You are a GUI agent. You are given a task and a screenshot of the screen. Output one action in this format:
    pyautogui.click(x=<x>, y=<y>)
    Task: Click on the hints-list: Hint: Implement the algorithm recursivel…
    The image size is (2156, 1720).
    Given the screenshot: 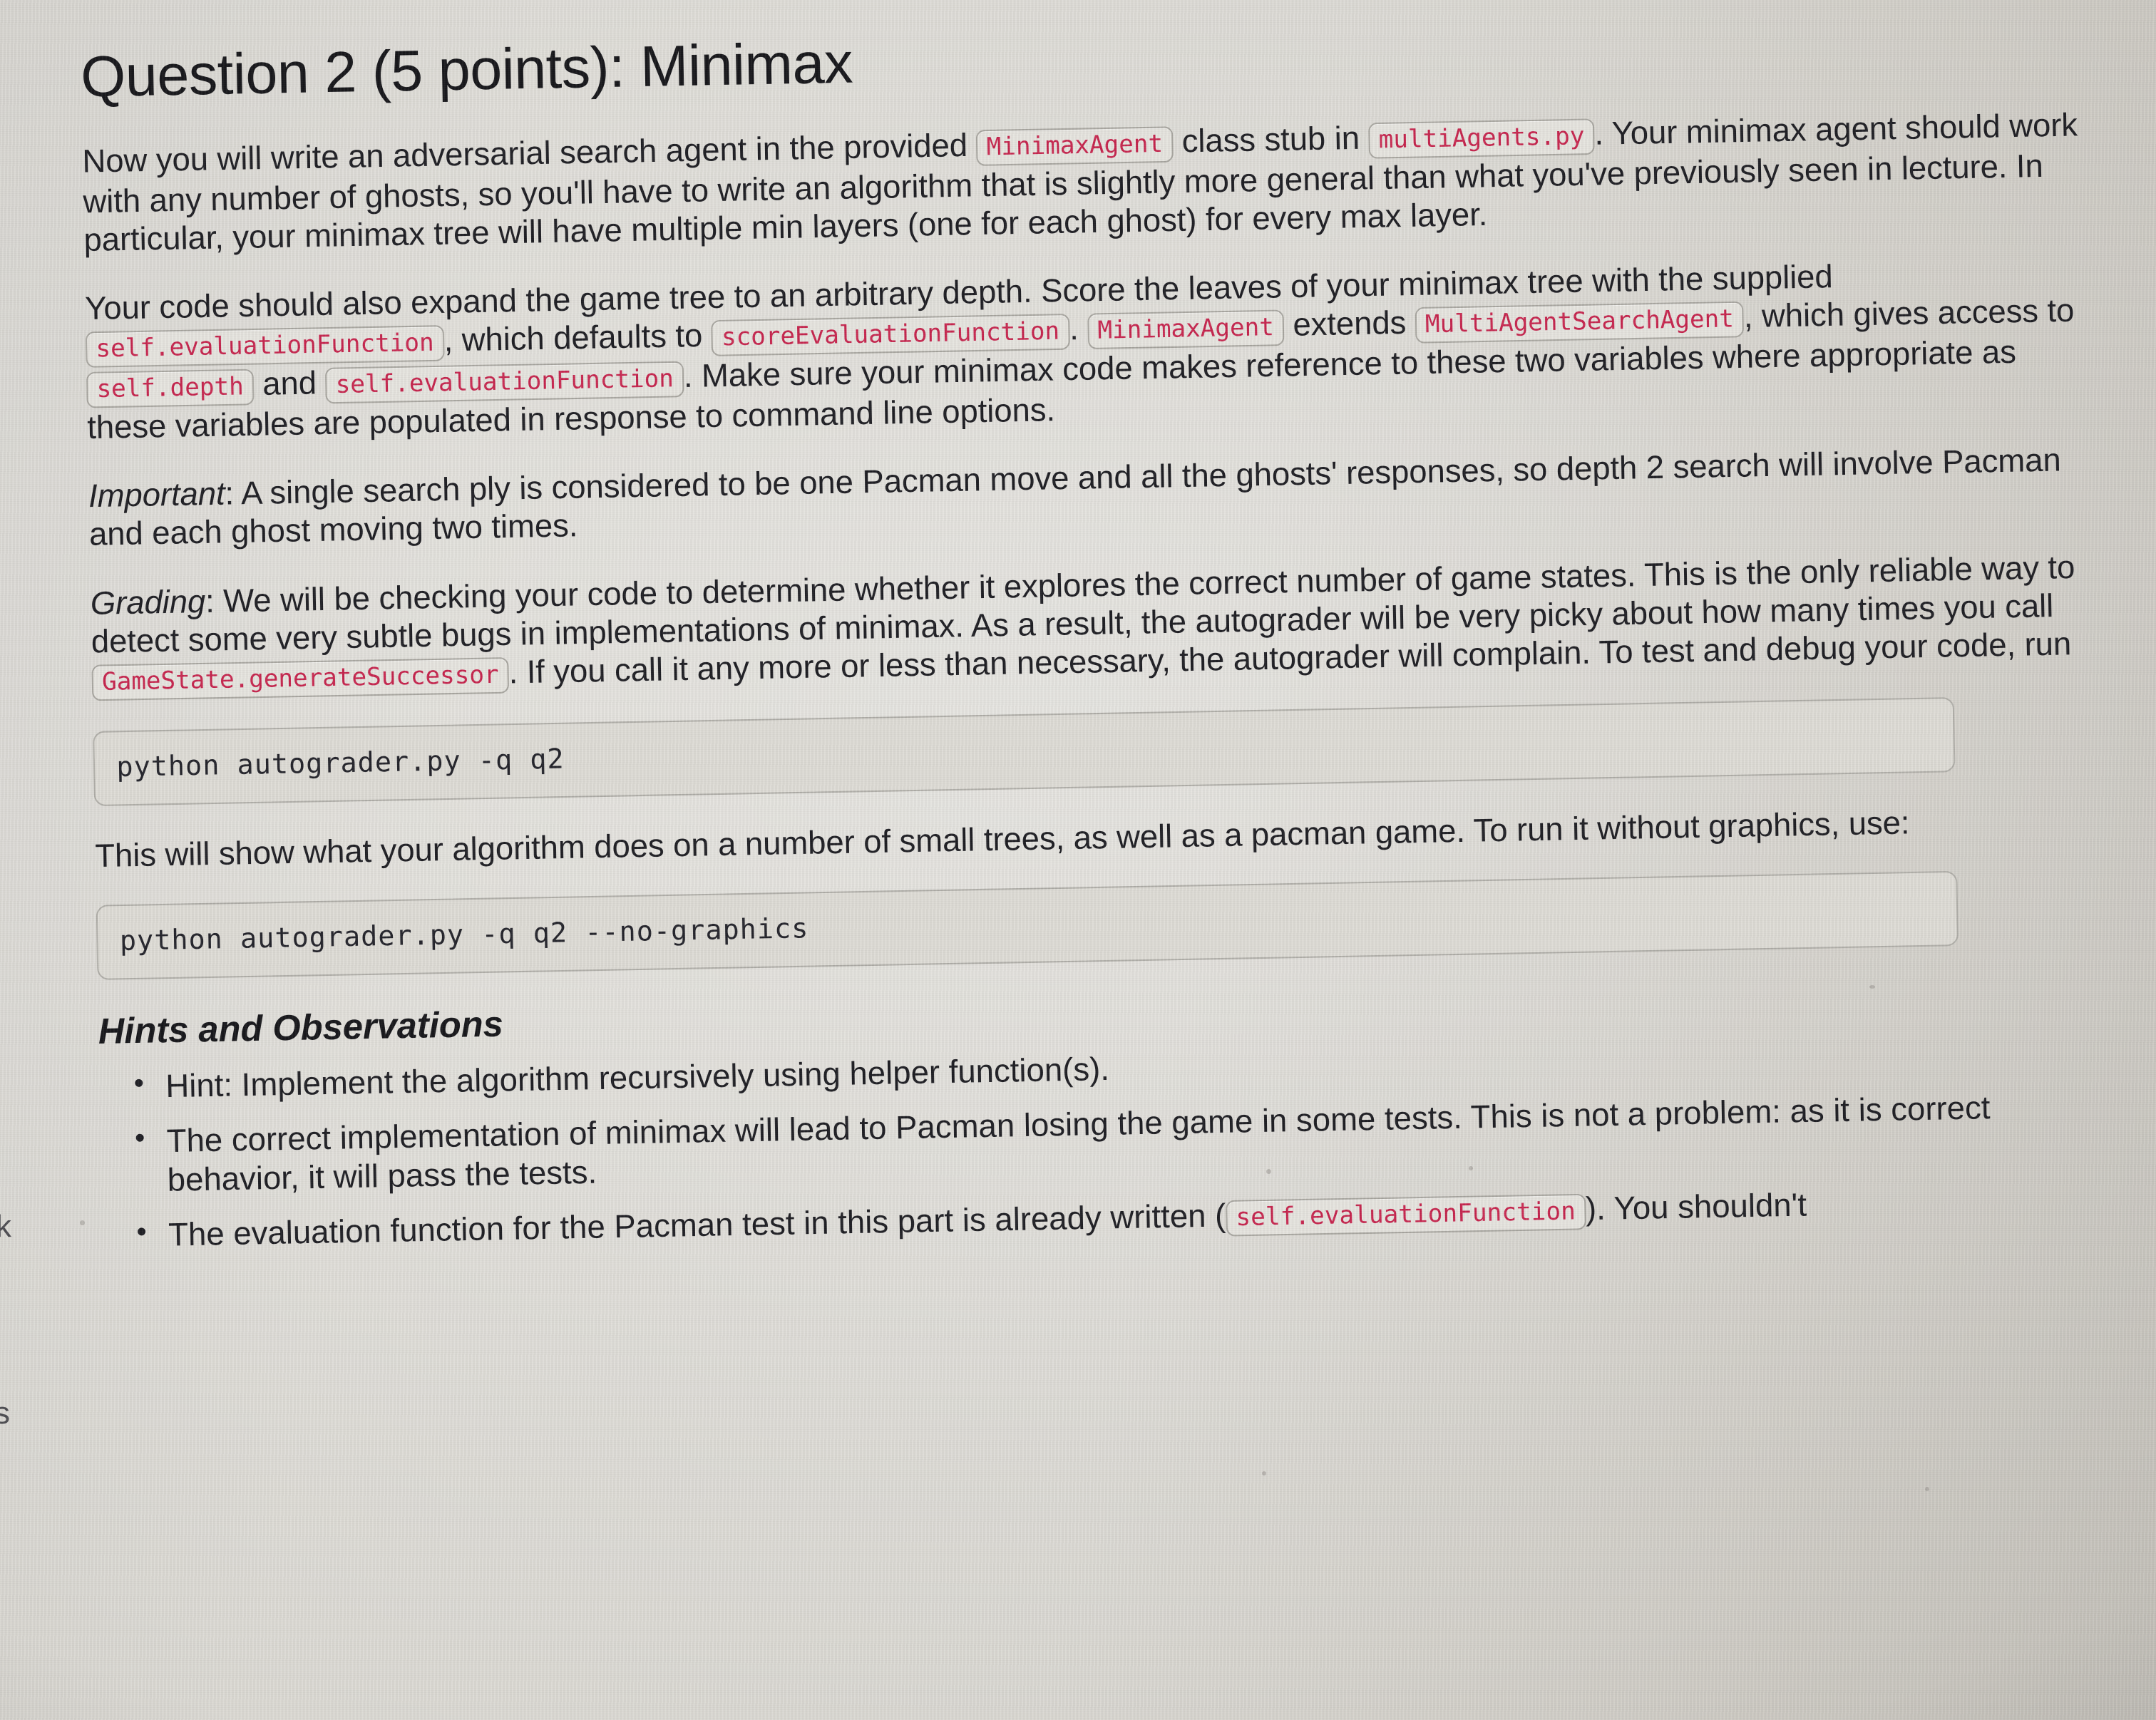 What is the action you would take?
    pyautogui.click(x=1107, y=1144)
    